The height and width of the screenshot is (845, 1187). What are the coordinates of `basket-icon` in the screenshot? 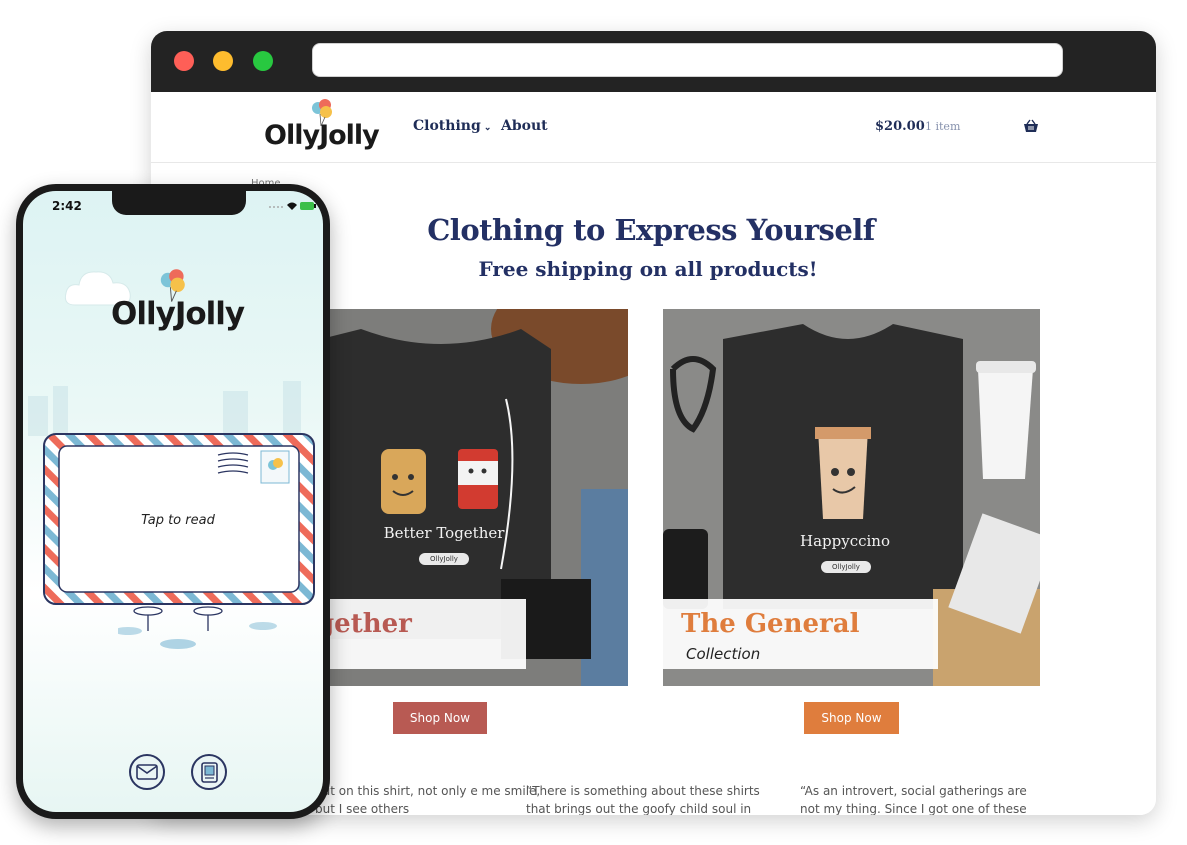 It's located at (1031, 126).